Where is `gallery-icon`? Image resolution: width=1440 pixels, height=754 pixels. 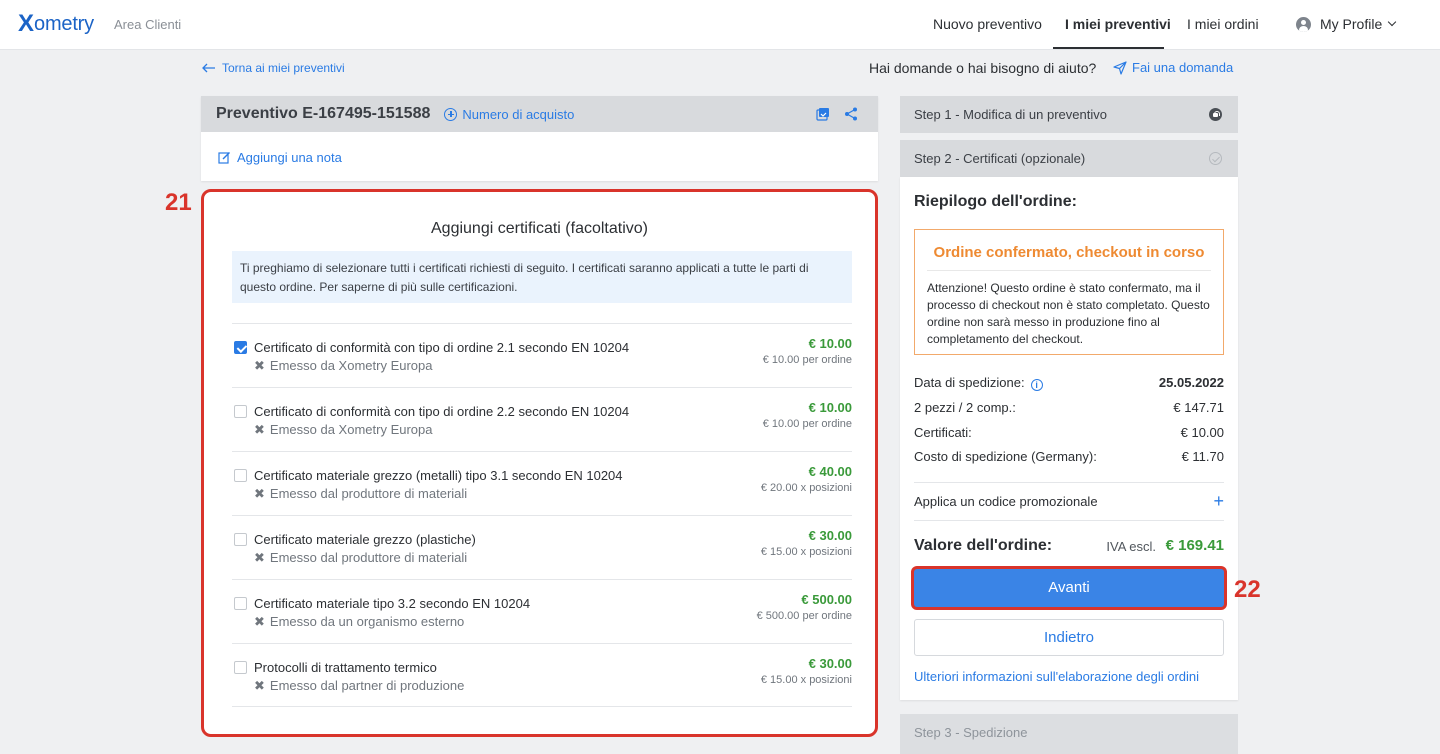 gallery-icon is located at coordinates (823, 114).